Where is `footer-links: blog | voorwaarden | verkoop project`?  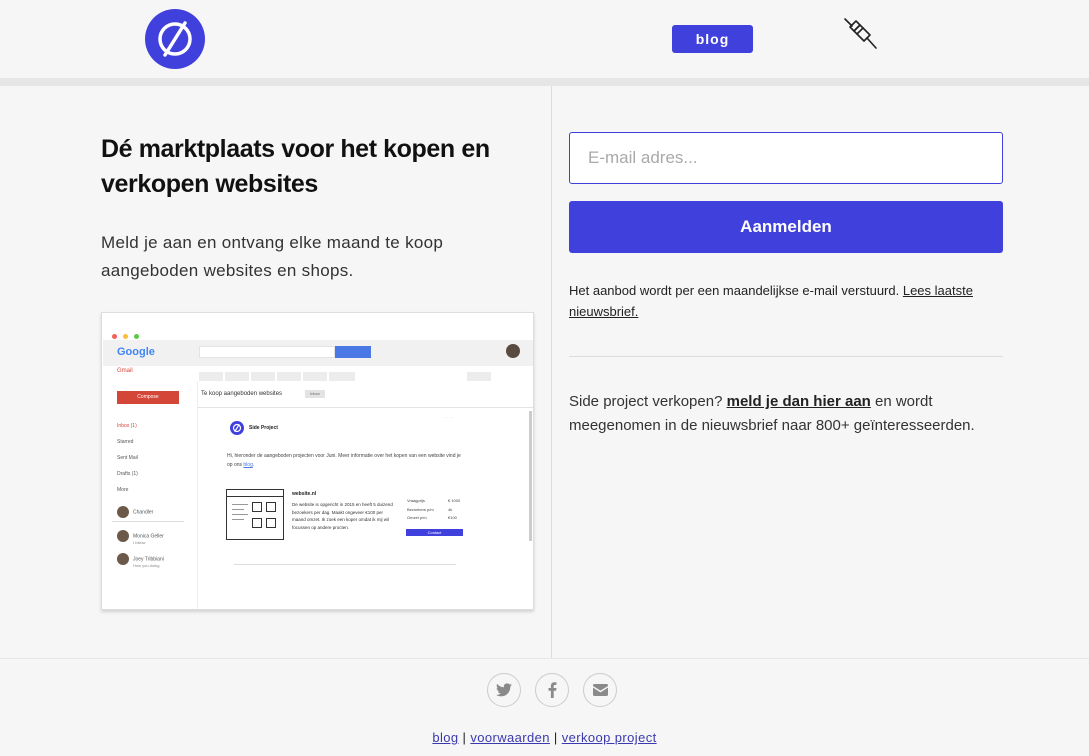 footer-links: blog | voorwaarden | verkoop project is located at coordinates (544, 737).